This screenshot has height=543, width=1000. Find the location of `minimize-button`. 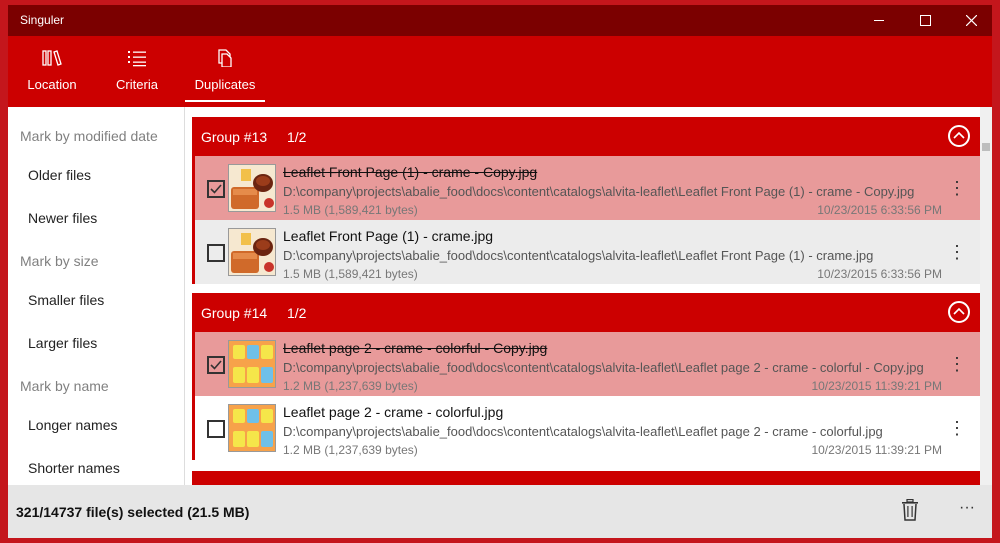

minimize-button is located at coordinates (879, 20).